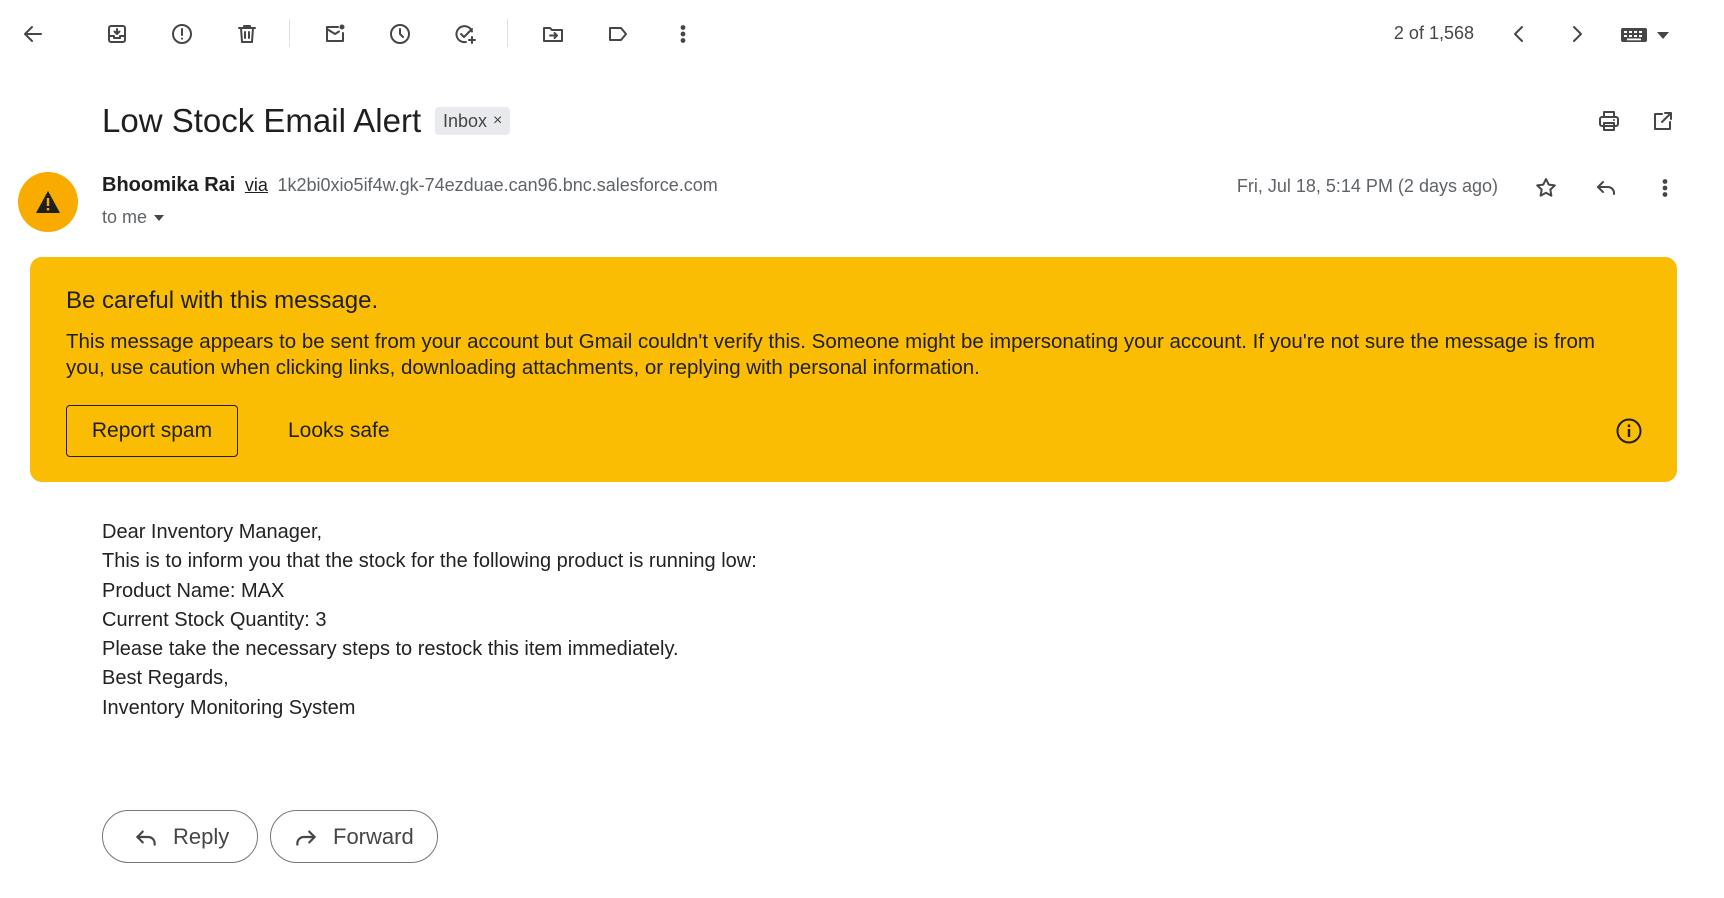 This screenshot has height=898, width=1724. Describe the element at coordinates (193, 590) in the screenshot. I see `body-line: Product Name: MAX` at that location.